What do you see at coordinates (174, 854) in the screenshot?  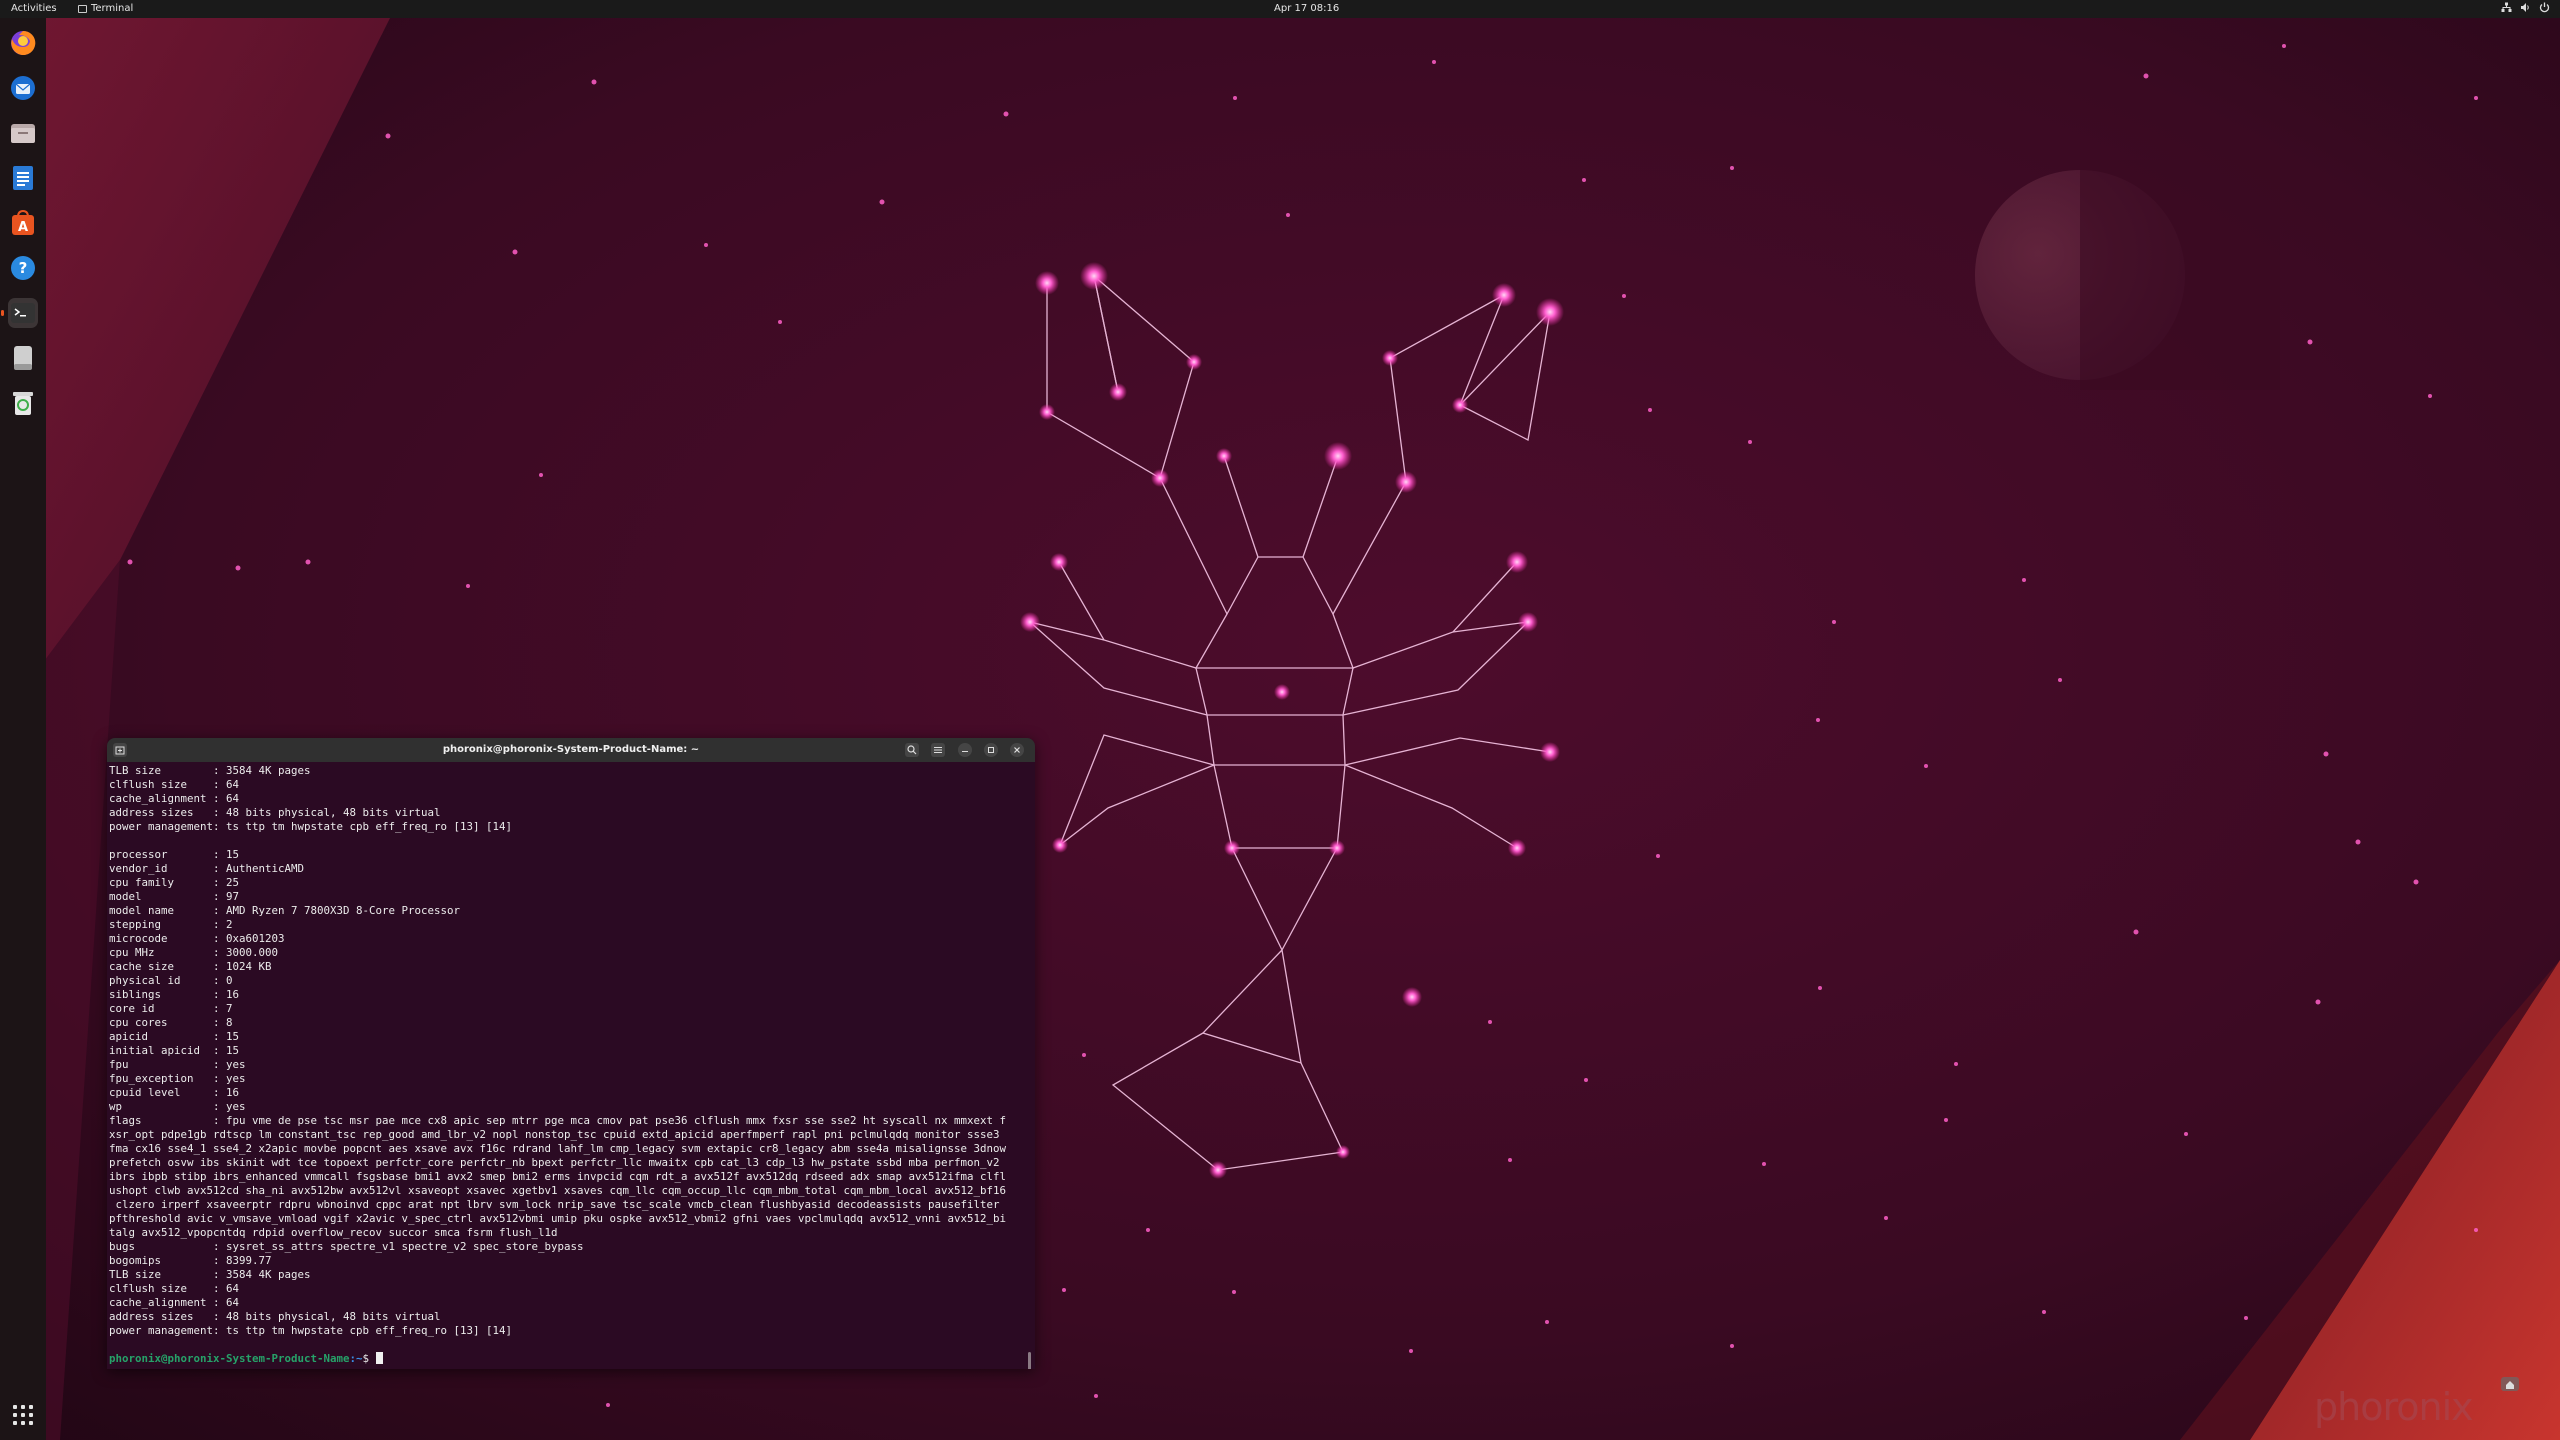 I see `terminal-line: processor : 15` at bounding box center [174, 854].